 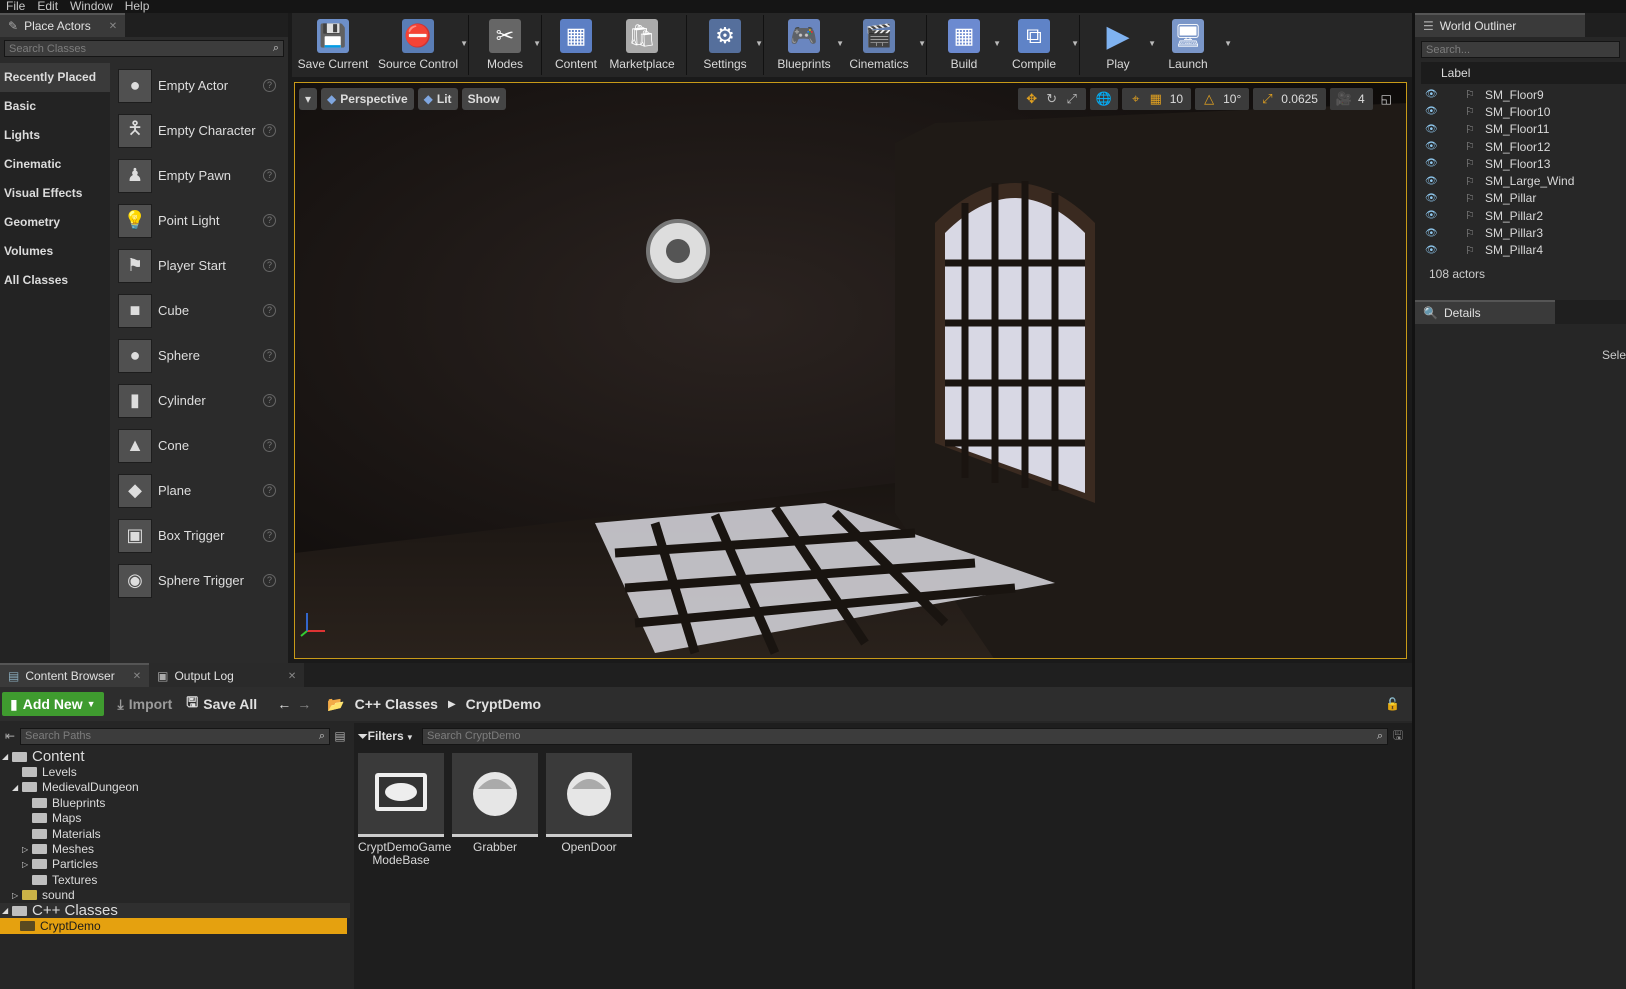 I want to click on forward-arrow-icon: →, so click(x=304, y=704).